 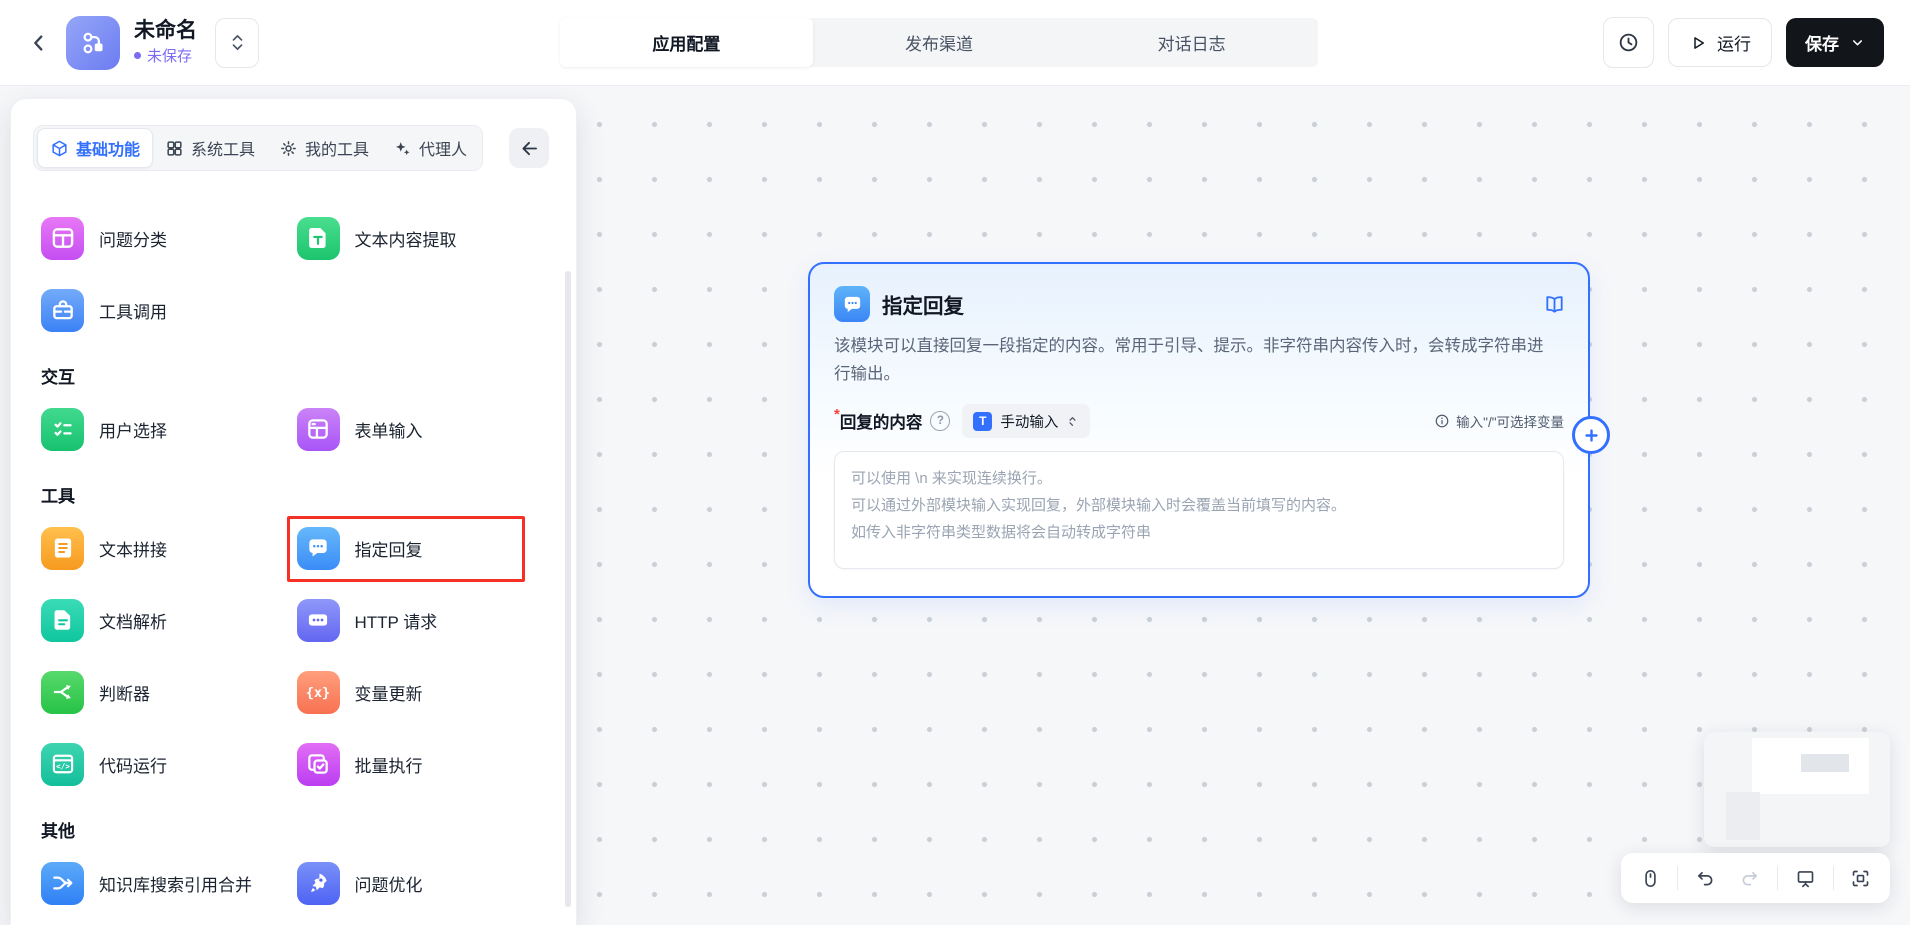 What do you see at coordinates (62, 548) in the screenshot?
I see `text-concat-icon` at bounding box center [62, 548].